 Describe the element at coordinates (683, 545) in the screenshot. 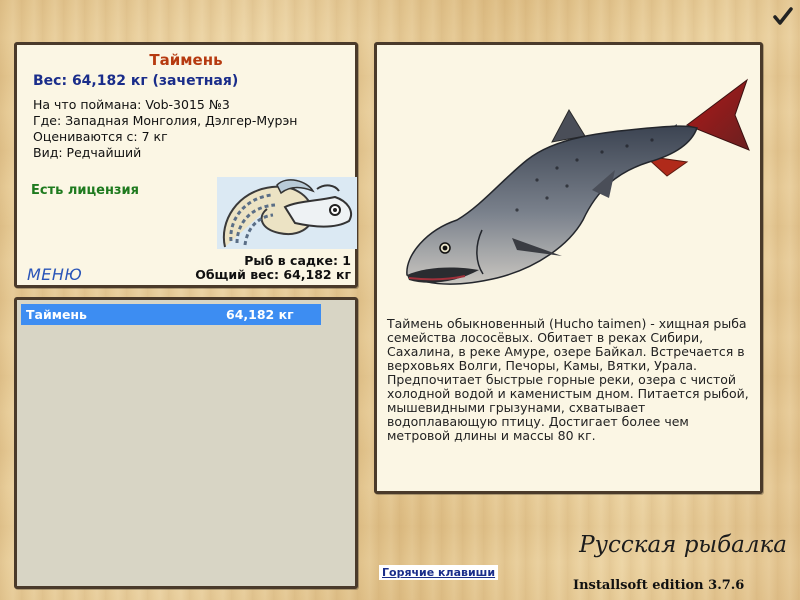

I see `game-logo: Русская рыбалка` at that location.